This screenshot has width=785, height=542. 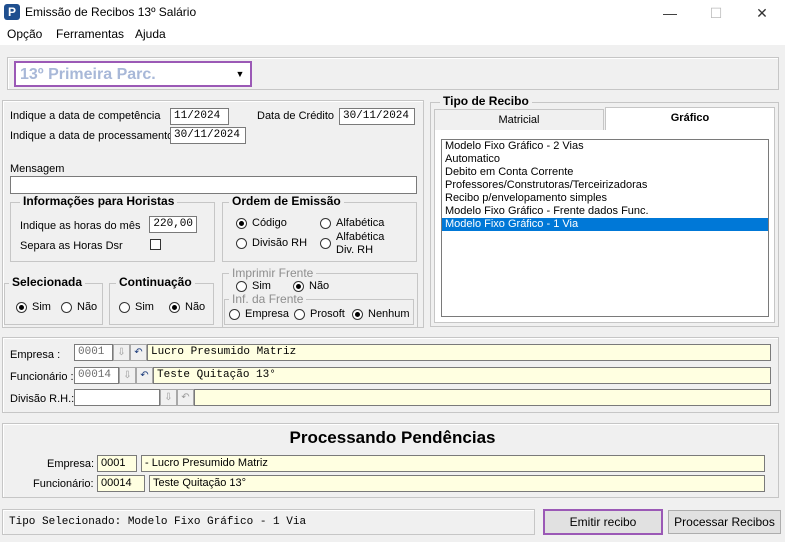 What do you see at coordinates (261, 286) in the screenshot?
I see `frente-sim-label: Sim` at bounding box center [261, 286].